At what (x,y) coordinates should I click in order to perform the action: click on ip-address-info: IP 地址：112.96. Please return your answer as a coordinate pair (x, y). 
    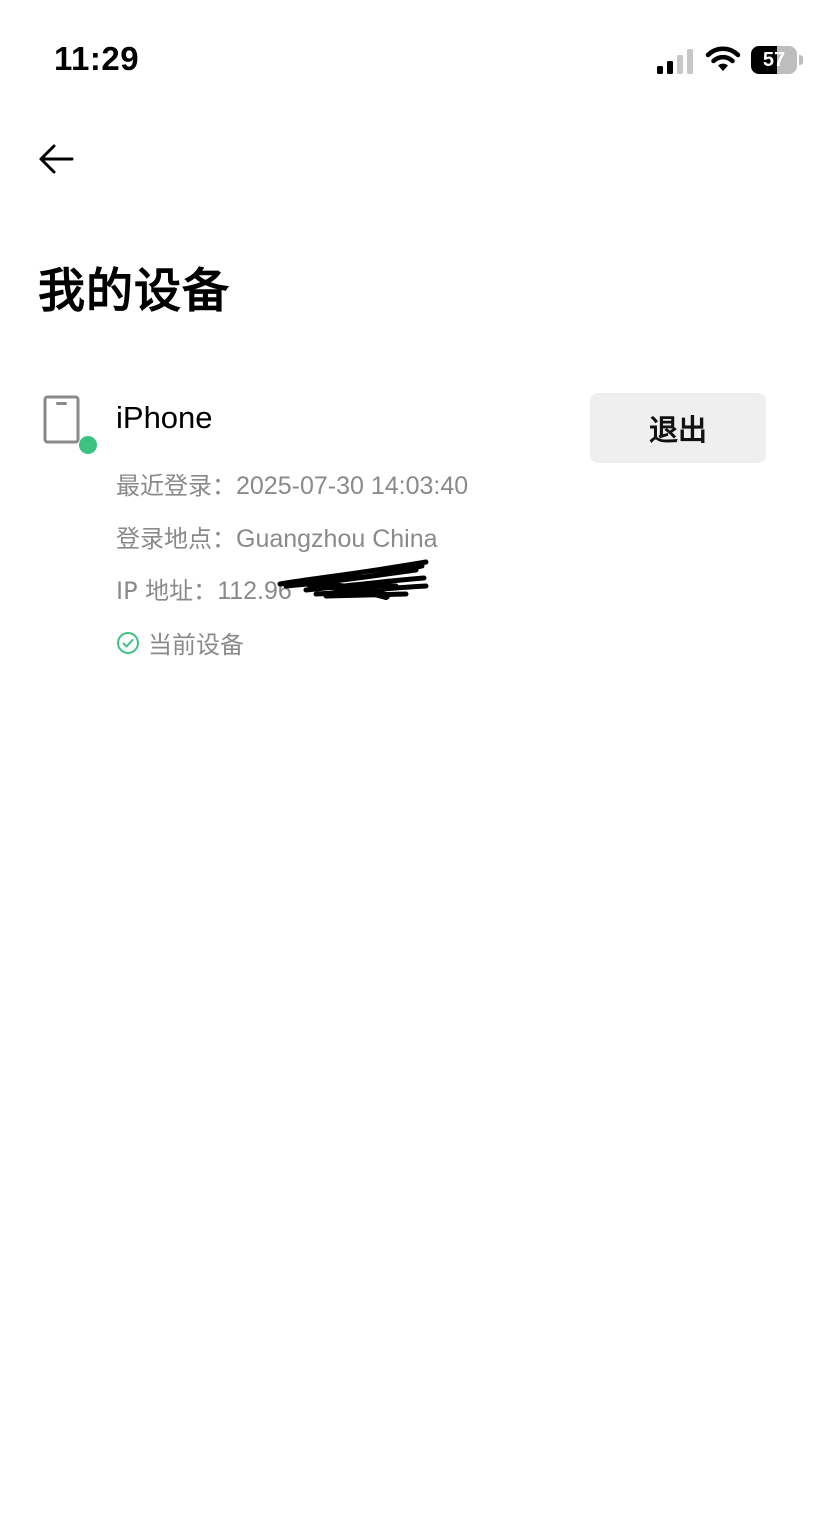
    Looking at the image, I should click on (204, 588).